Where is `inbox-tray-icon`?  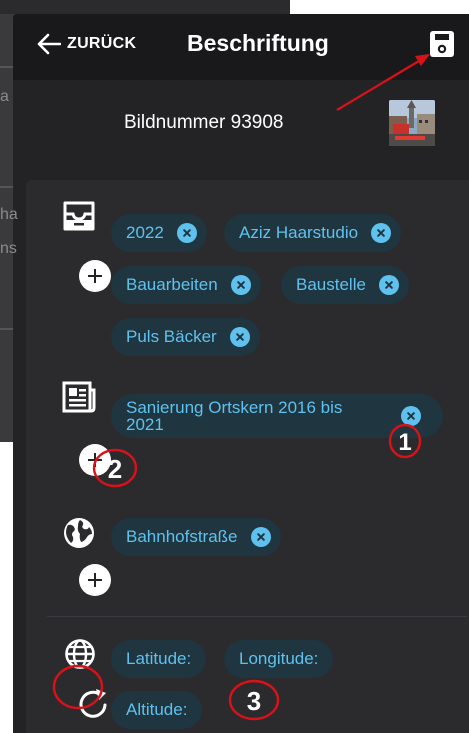 inbox-tray-icon is located at coordinates (79, 216).